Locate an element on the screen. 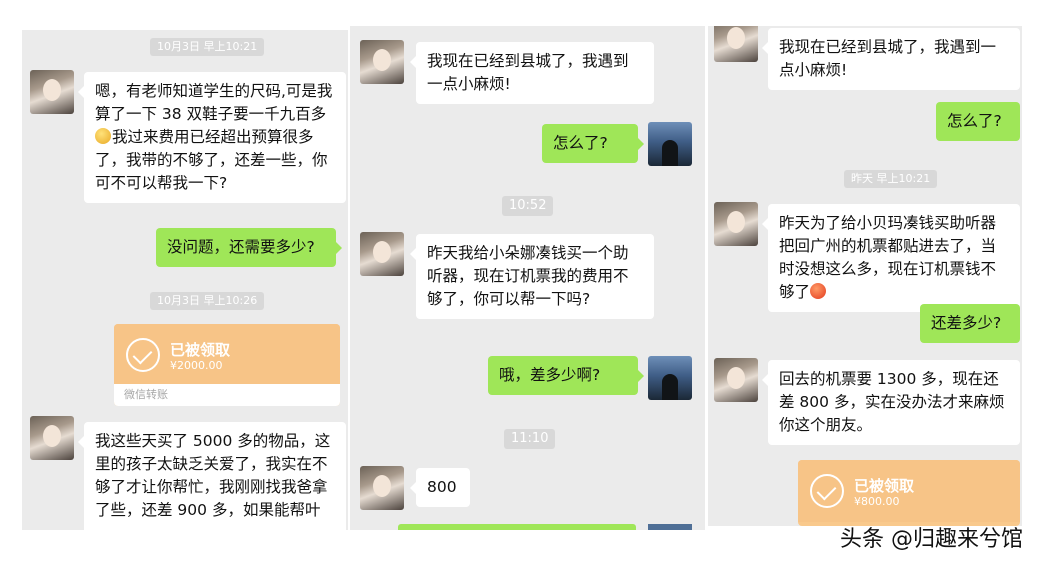 The height and width of the screenshot is (566, 1043). timestamp: 昨天 早上10:21 is located at coordinates (891, 179).